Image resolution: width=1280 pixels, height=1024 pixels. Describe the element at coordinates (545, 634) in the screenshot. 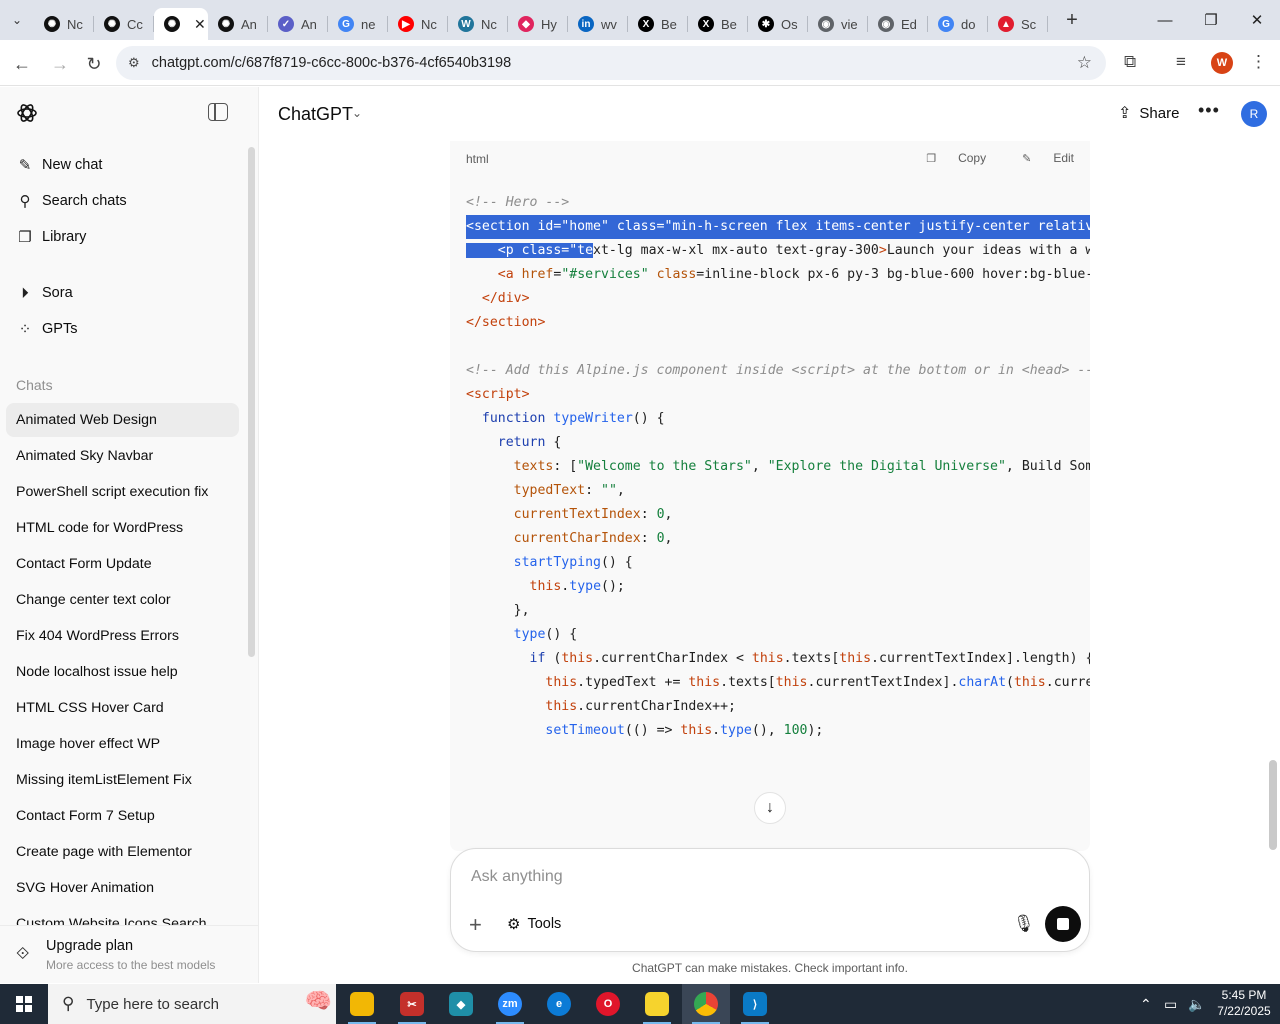

I see `code-line: type() {` at that location.